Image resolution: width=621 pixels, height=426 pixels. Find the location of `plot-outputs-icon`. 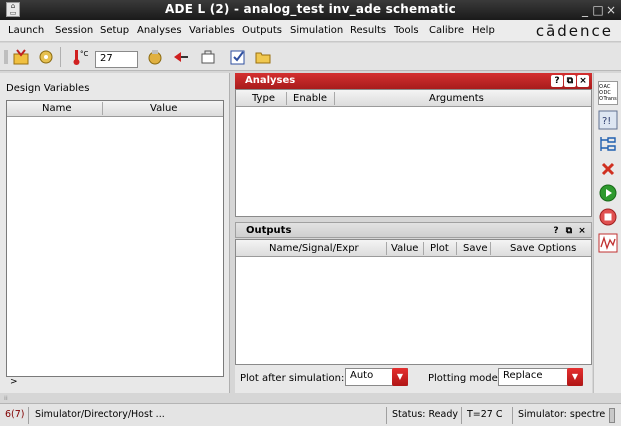

plot-outputs-icon is located at coordinates (608, 243).